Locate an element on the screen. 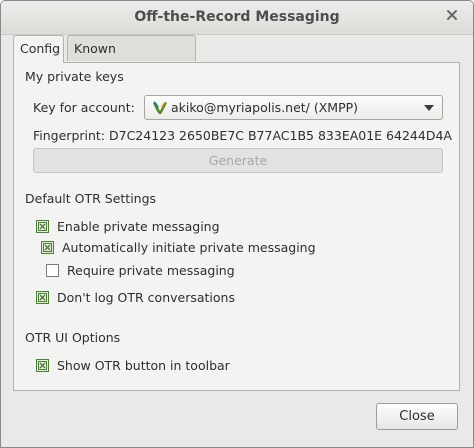  private-keys-heading: My private keys is located at coordinates (74, 76).